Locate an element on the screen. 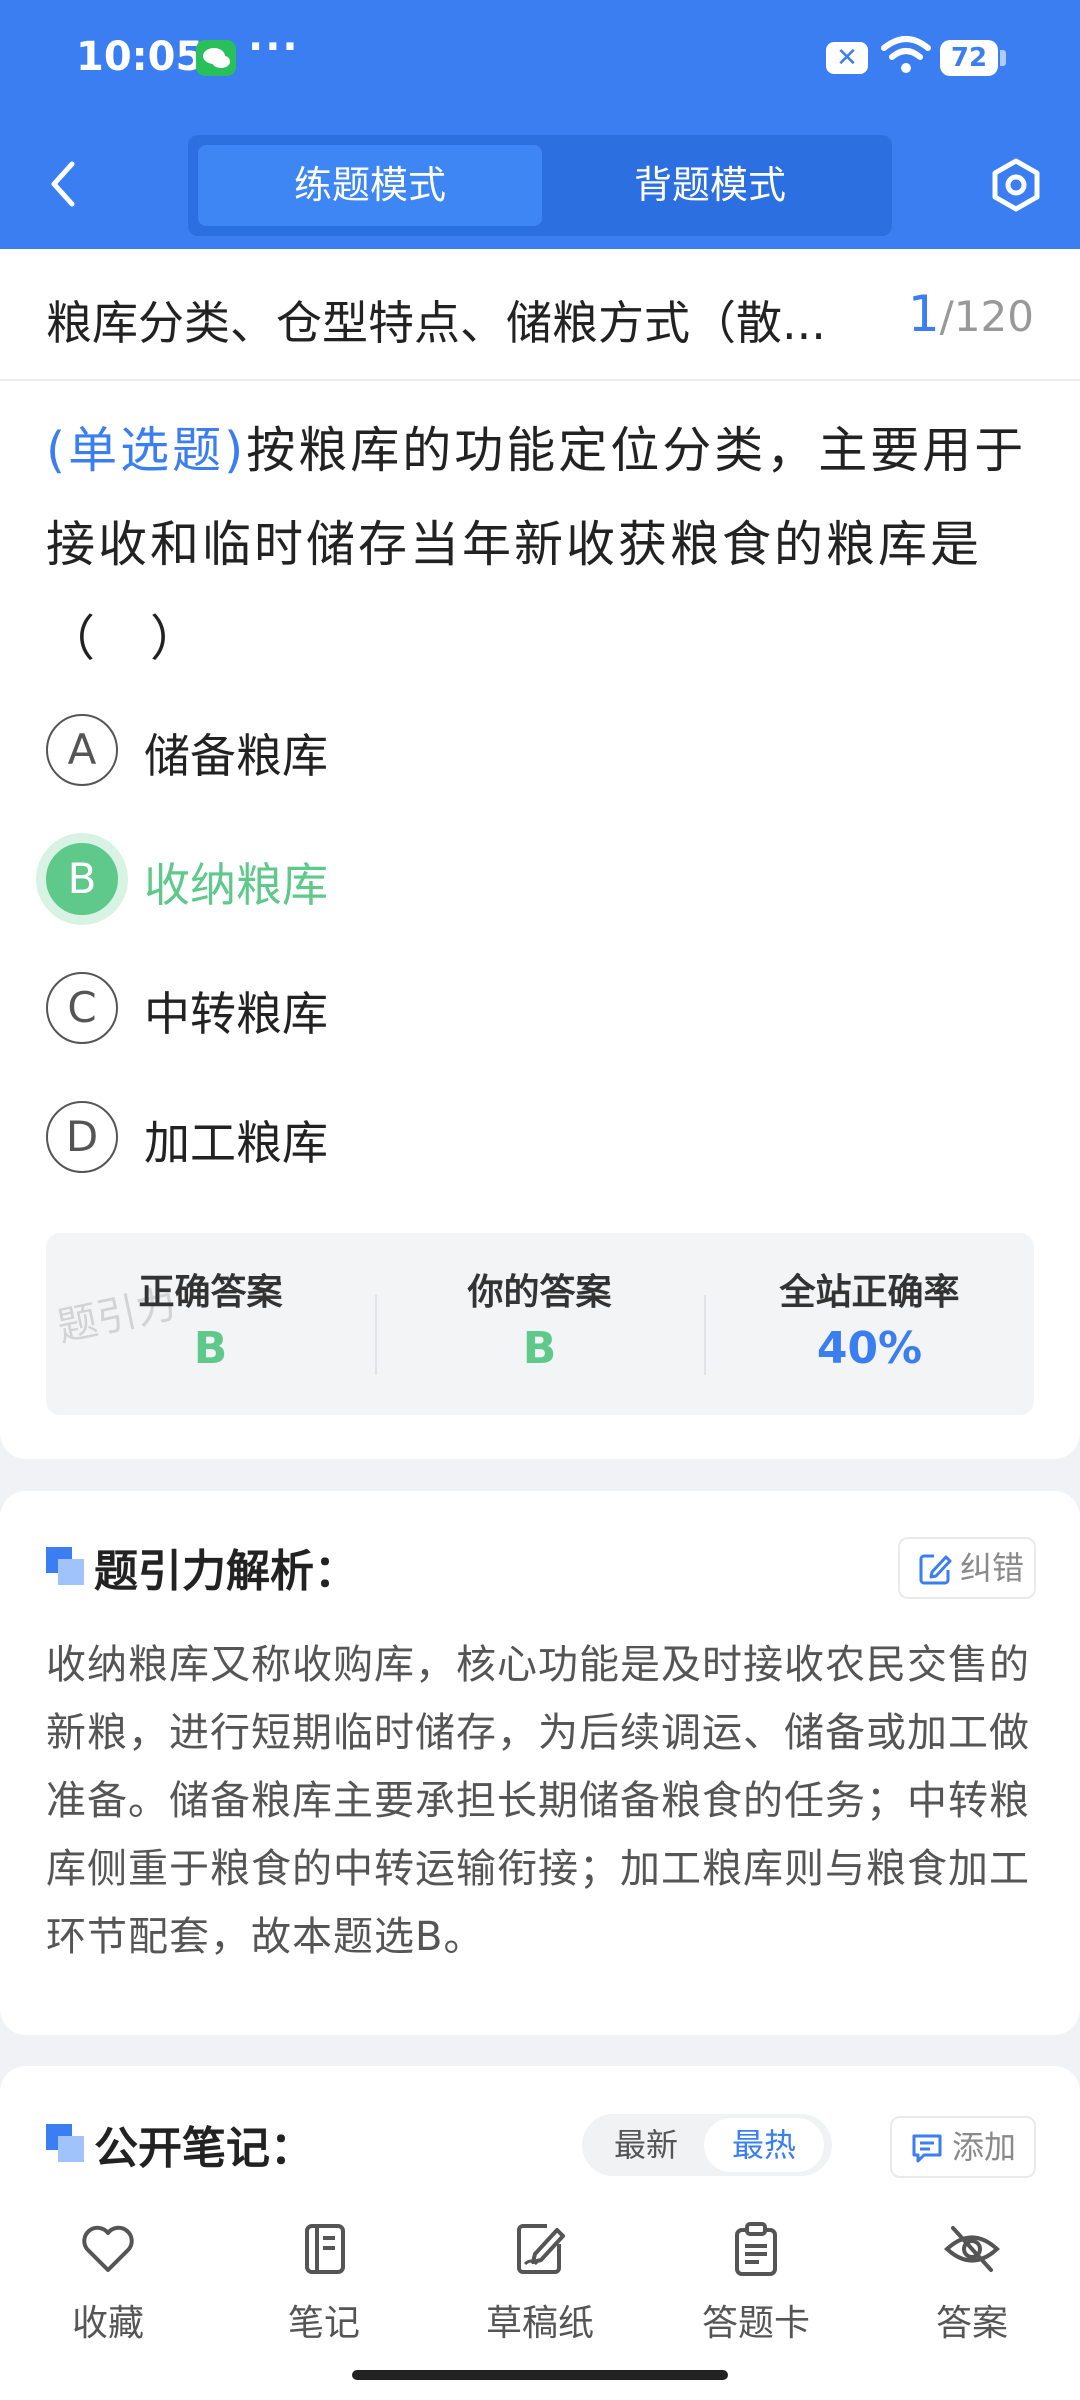  notebook-icon is located at coordinates (325, 2249).